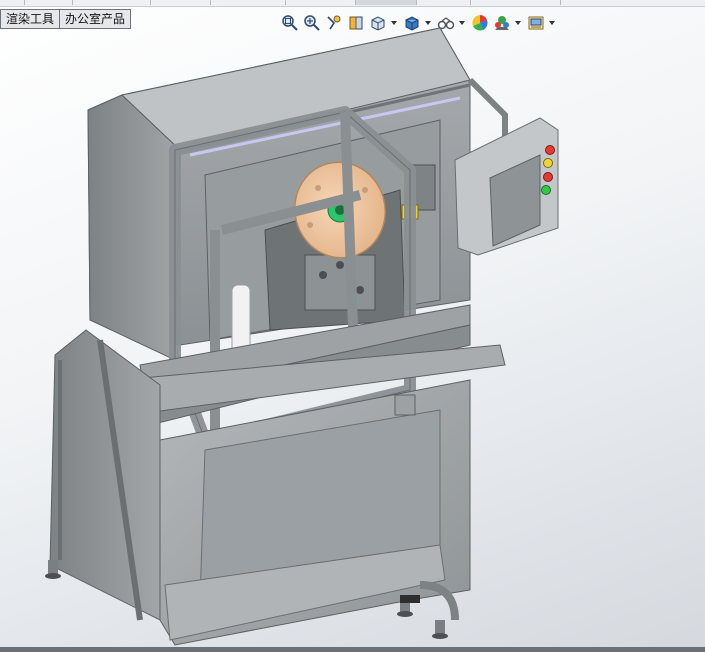  What do you see at coordinates (352, 649) in the screenshot?
I see `window-bottom-strip` at bounding box center [352, 649].